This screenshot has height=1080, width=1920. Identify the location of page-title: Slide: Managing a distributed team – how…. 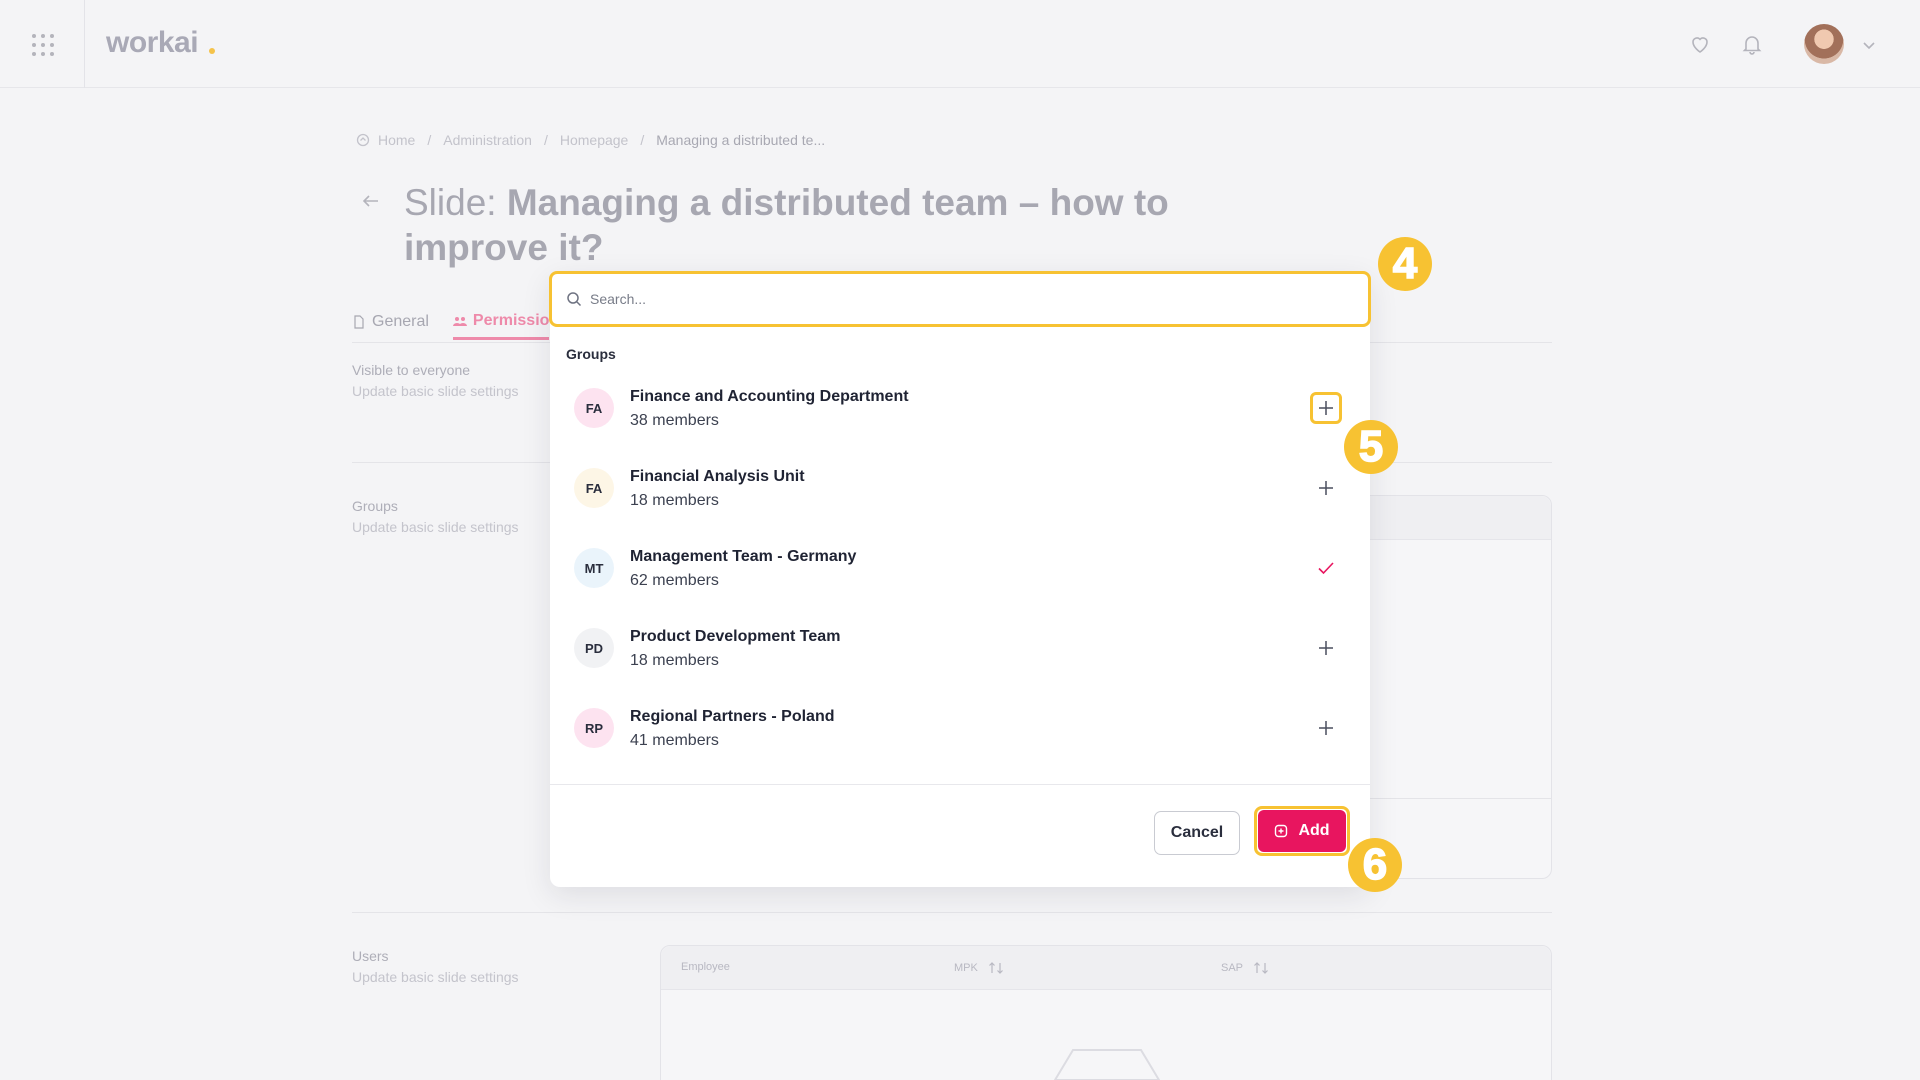
(804, 225).